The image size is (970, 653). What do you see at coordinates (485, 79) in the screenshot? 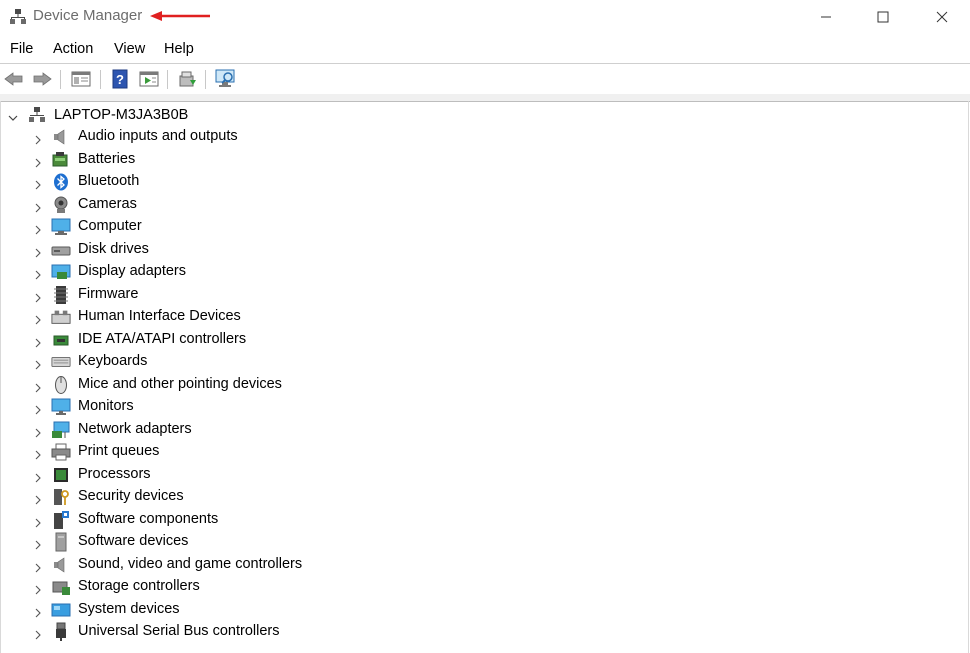
I see `toolbar: ?` at bounding box center [485, 79].